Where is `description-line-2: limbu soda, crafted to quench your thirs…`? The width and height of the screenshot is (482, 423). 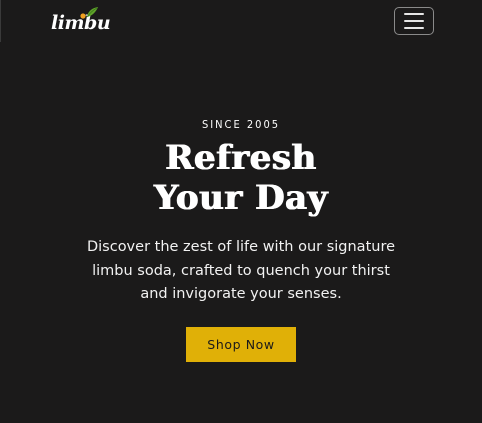 description-line-2: limbu soda, crafted to quench your thirs… is located at coordinates (241, 270).